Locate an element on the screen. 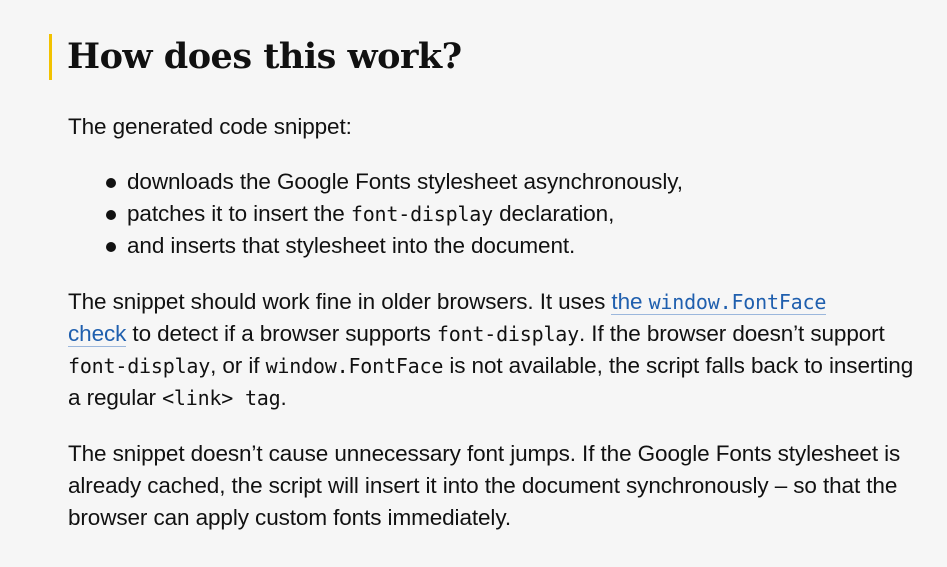 This screenshot has width=947, height=567. paragraph-text: . If the browser doesn’t support is located at coordinates (731, 333).